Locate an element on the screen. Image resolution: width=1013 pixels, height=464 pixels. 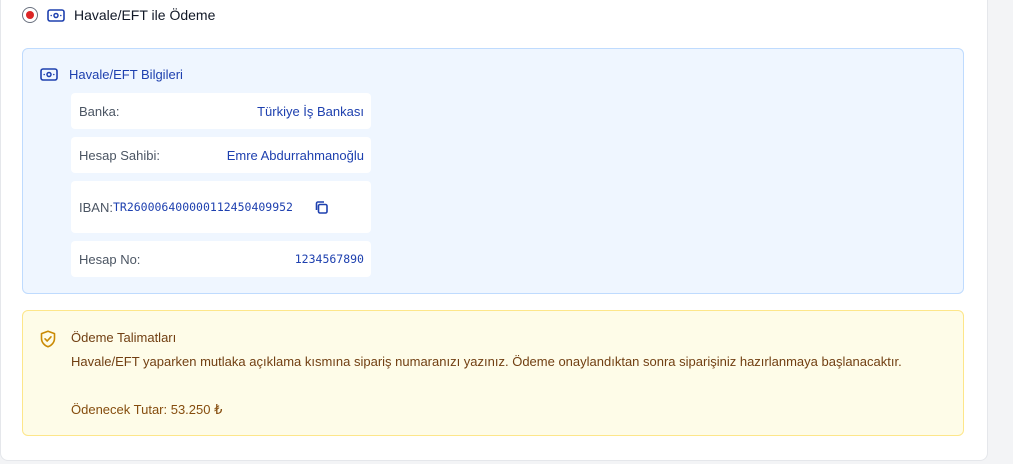
bank-name-row: Banka: Türkiye İş Bankası is located at coordinates (221, 111).